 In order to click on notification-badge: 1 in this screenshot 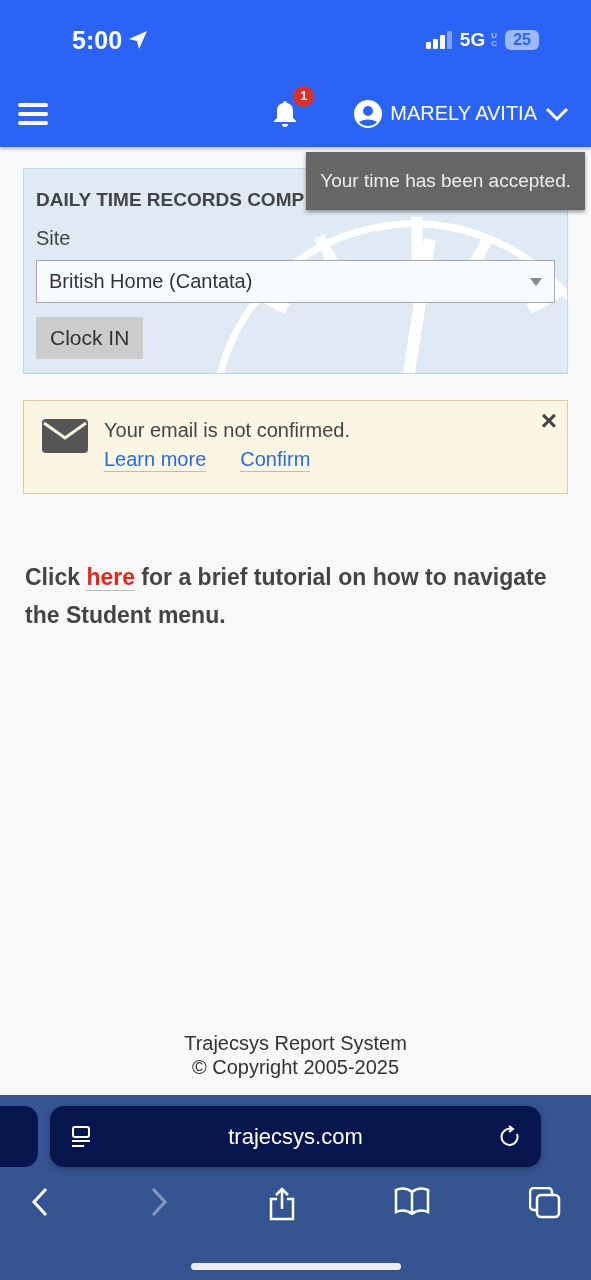, I will do `click(304, 96)`.